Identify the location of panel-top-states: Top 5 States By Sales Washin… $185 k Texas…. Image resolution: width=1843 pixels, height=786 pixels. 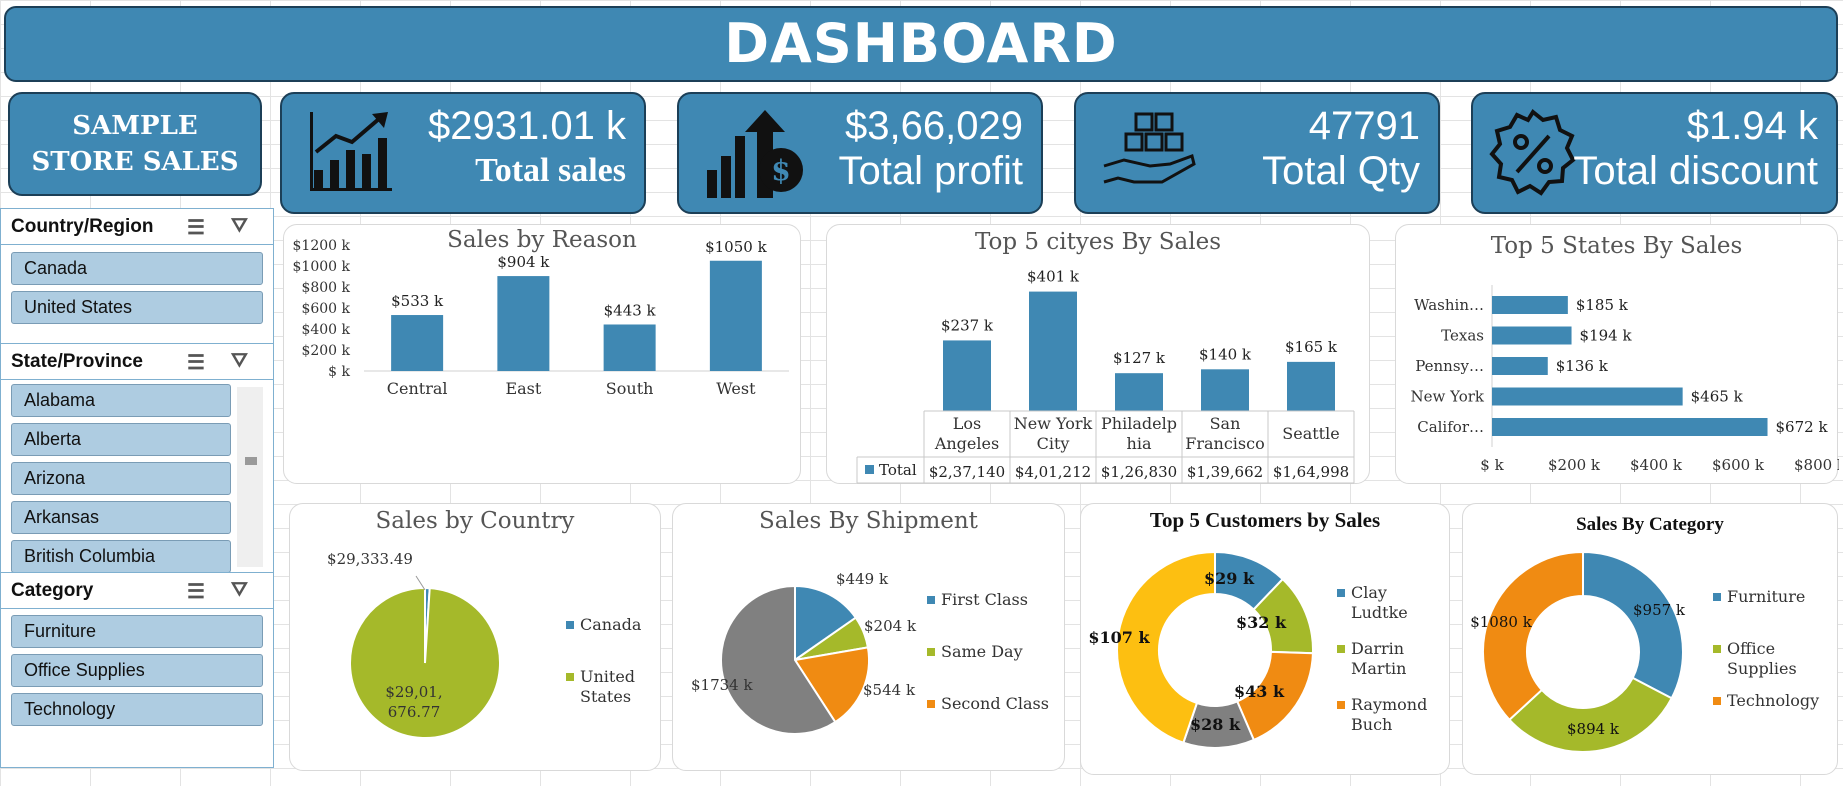
(1617, 354).